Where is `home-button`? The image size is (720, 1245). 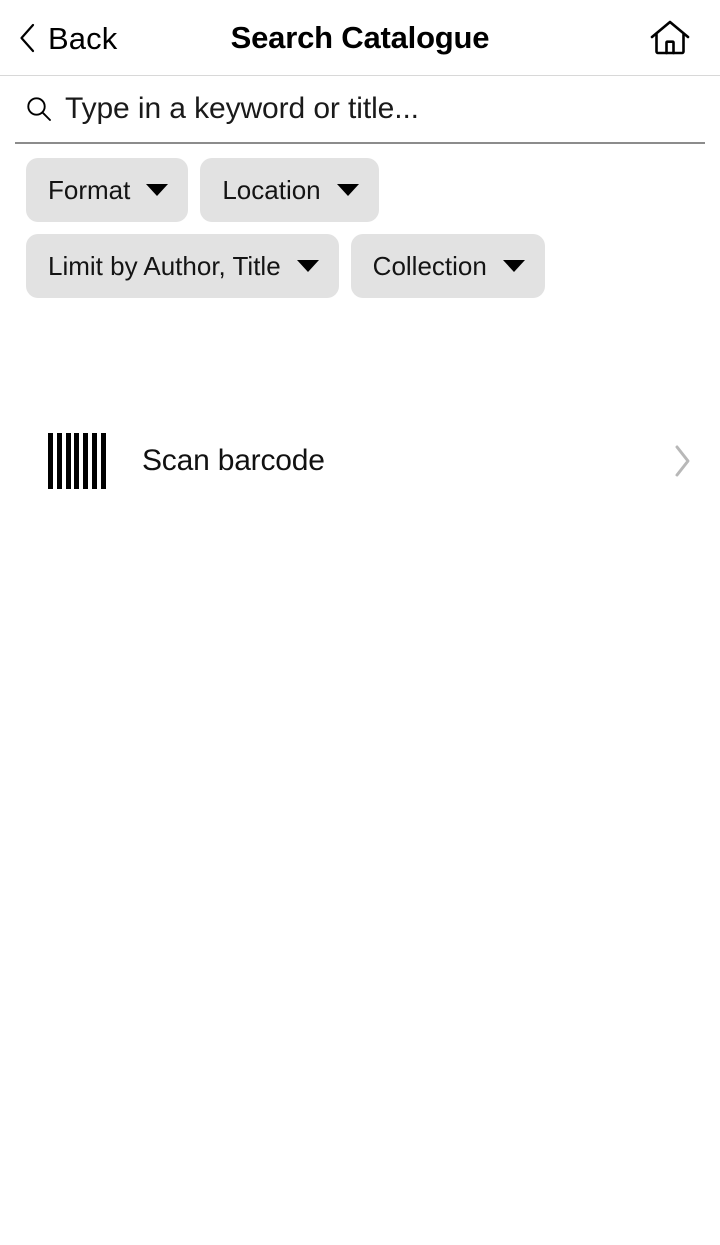
home-button is located at coordinates (670, 38).